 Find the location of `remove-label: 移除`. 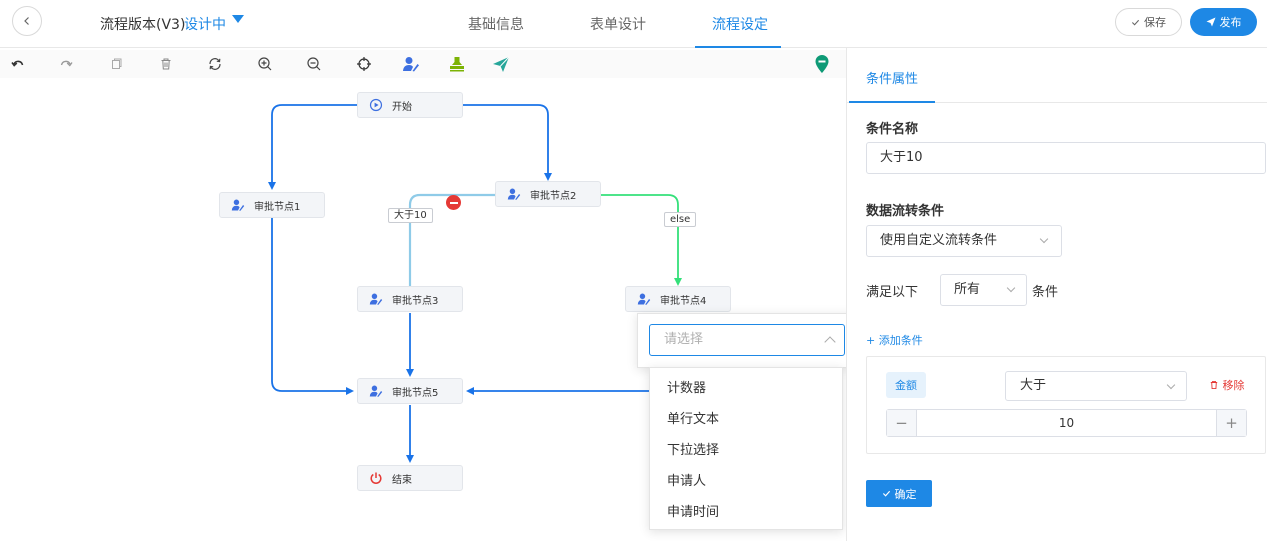

remove-label: 移除 is located at coordinates (1233, 385).